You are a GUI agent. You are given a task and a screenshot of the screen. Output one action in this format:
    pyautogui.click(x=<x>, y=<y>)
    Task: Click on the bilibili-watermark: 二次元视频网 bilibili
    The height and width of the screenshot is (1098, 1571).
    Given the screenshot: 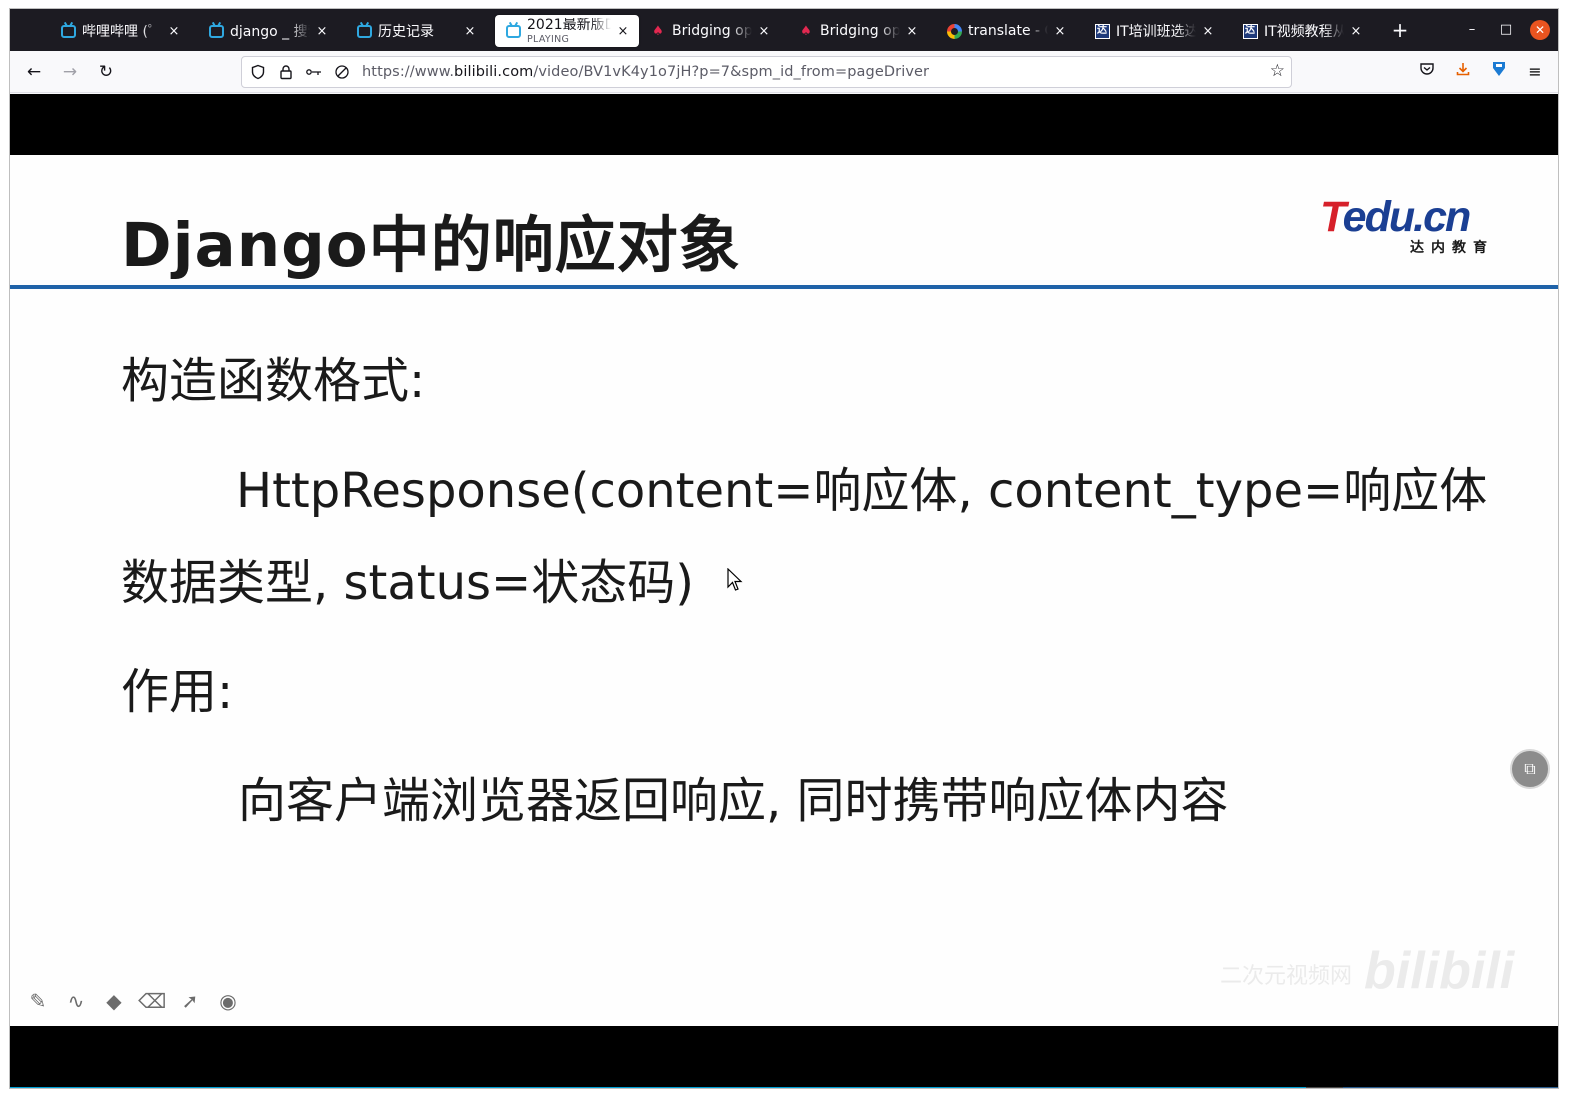 What is the action you would take?
    pyautogui.click(x=1367, y=971)
    